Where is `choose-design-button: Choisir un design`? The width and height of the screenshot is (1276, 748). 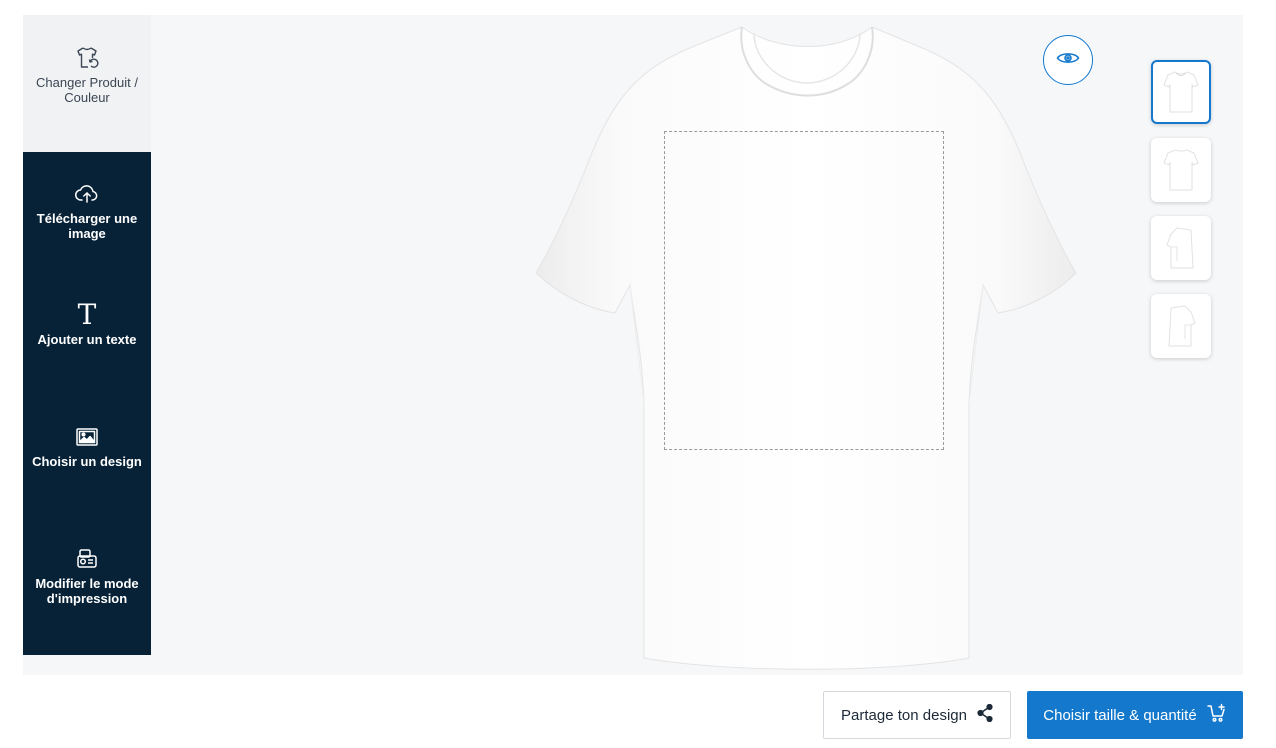
choose-design-button: Choisir un design is located at coordinates (87, 446).